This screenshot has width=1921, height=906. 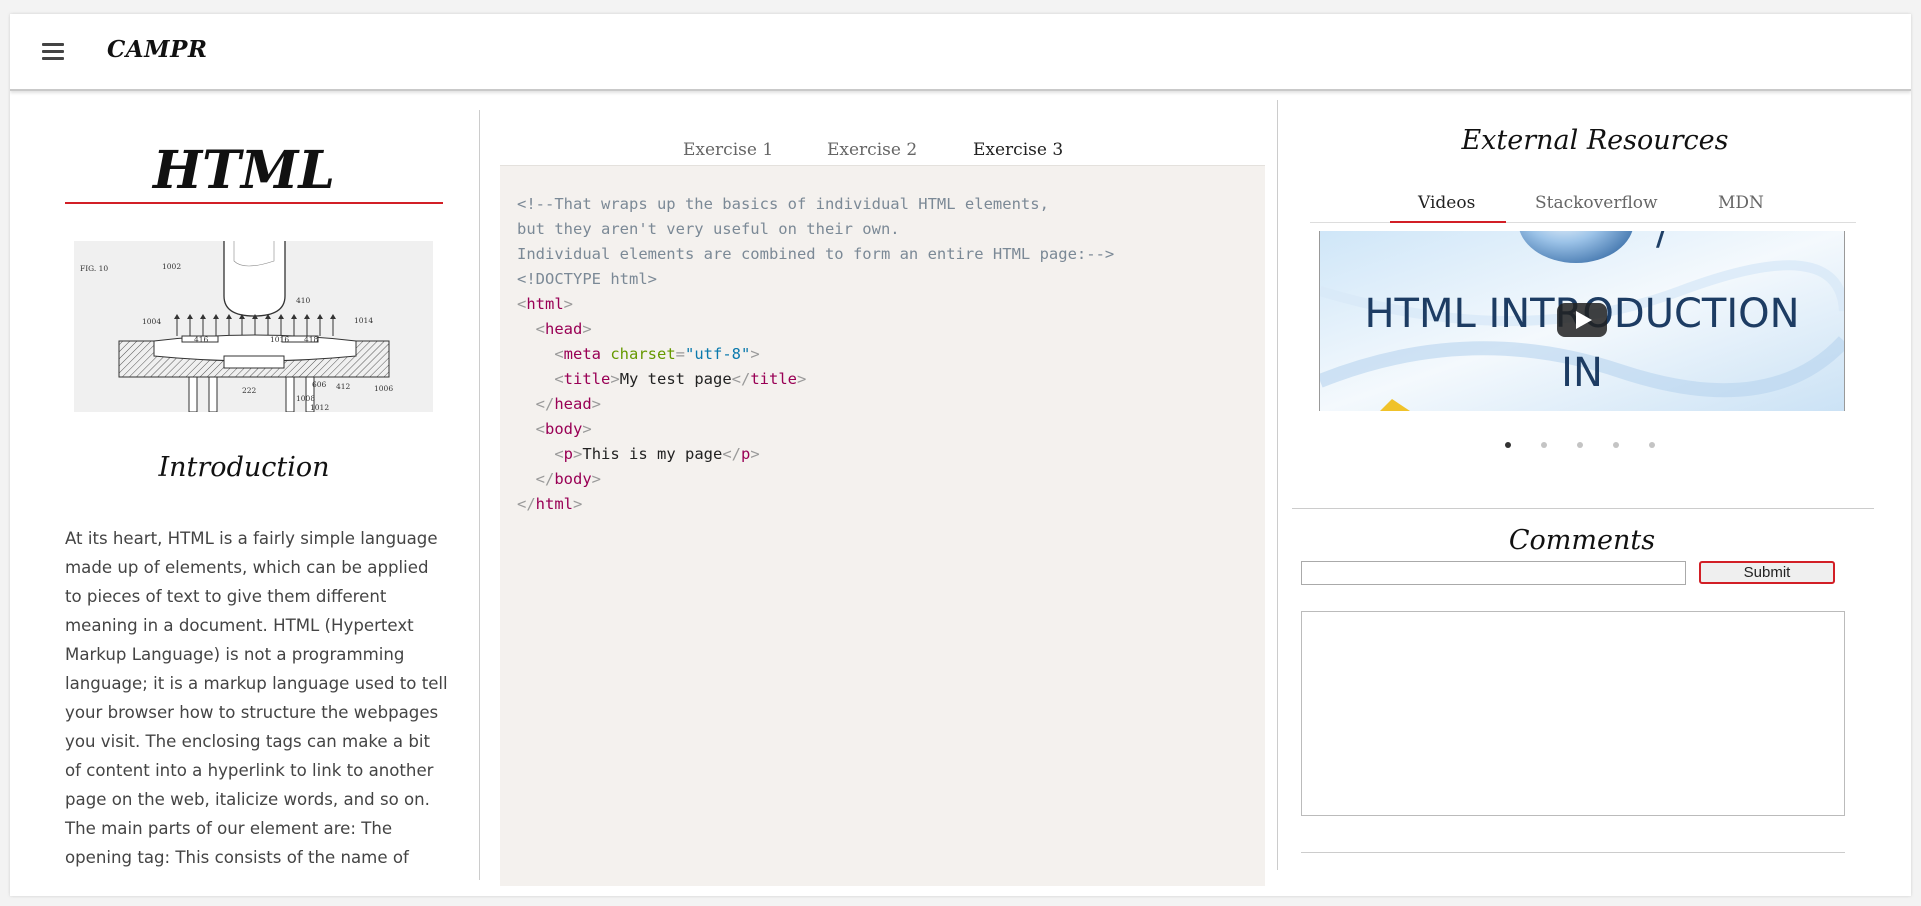 What do you see at coordinates (383, 388) in the screenshot?
I see `fig-label: 1006` at bounding box center [383, 388].